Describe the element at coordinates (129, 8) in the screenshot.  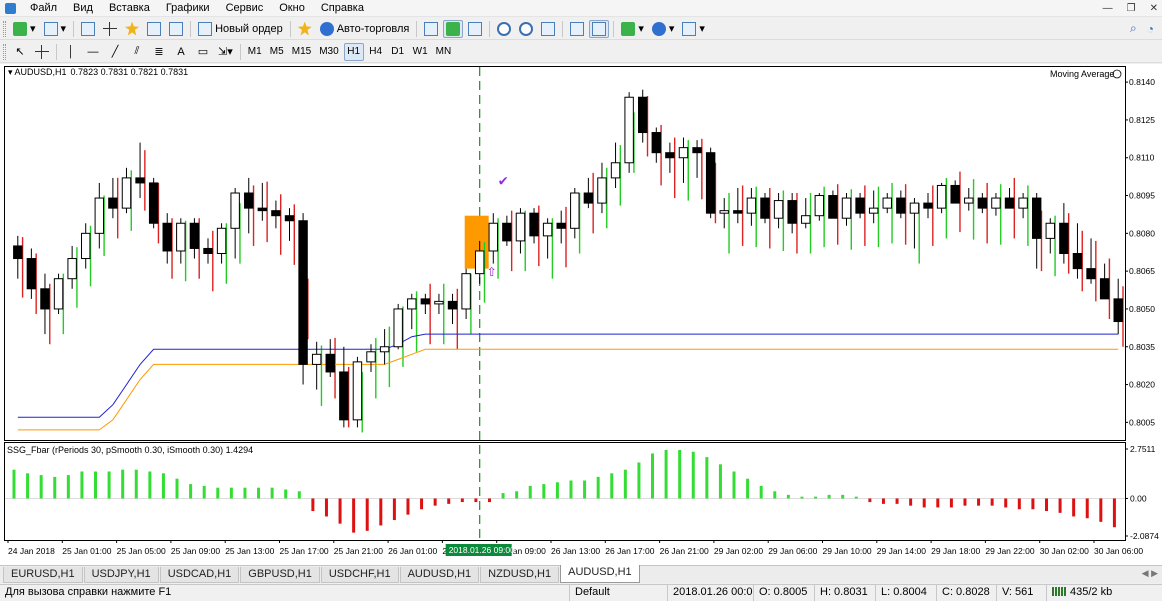
I see `menu-insert: Вставка` at that location.